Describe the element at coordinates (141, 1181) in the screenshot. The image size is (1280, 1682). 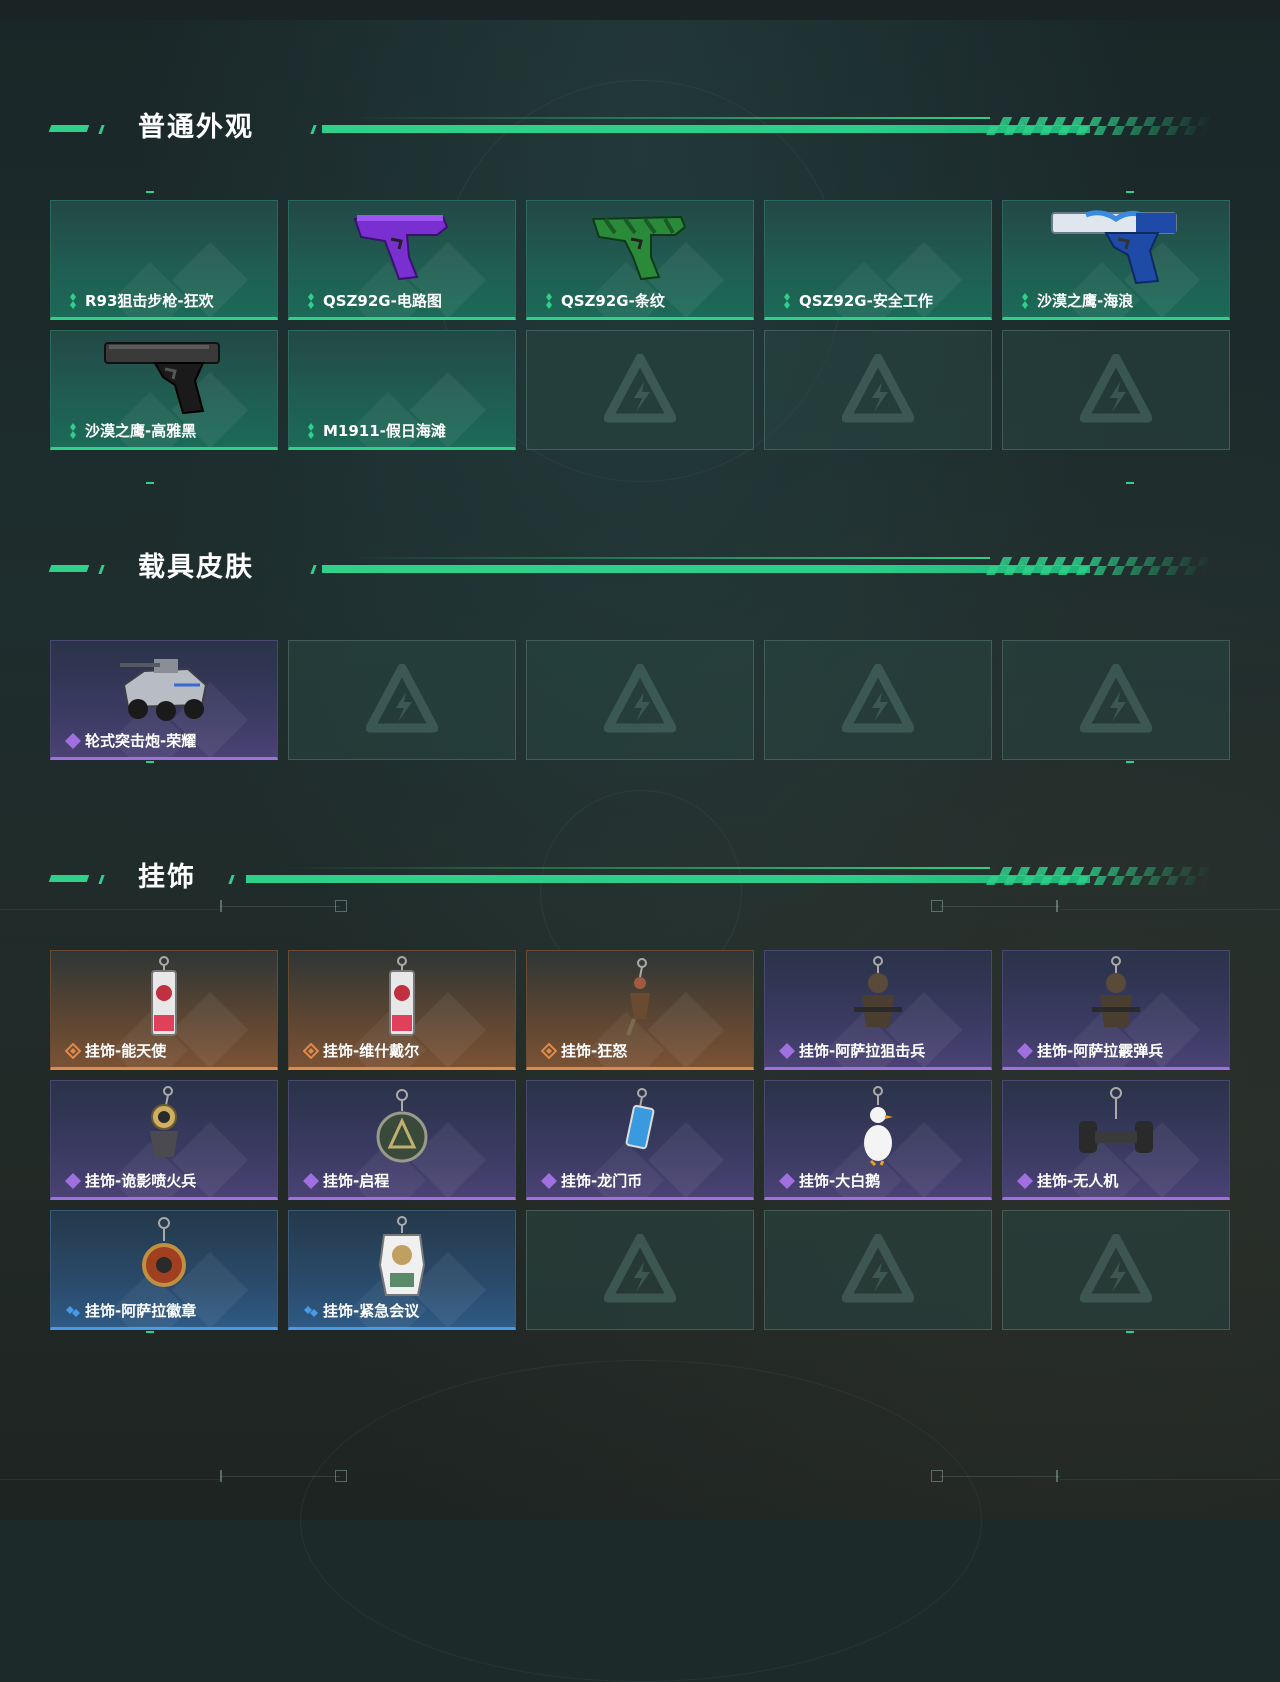
I see `item-name: 挂饰-诡影喷火兵` at that location.